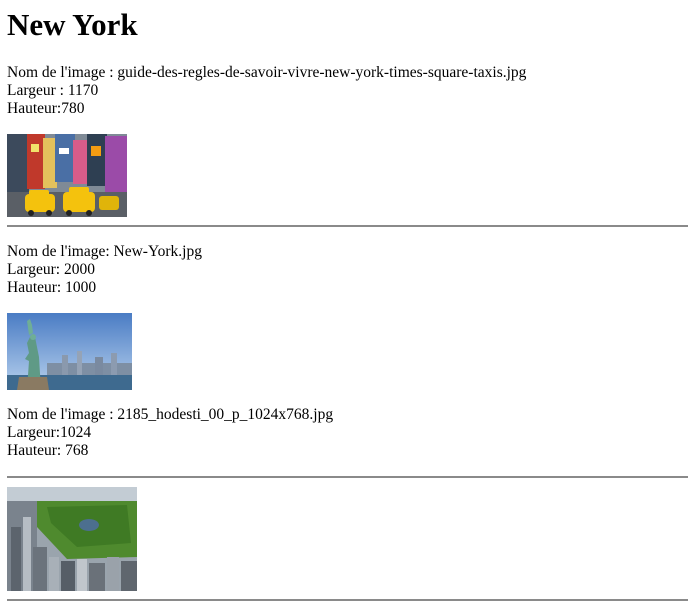  Describe the element at coordinates (53, 90) in the screenshot. I see `image-width-label: Largeur : 1170` at that location.